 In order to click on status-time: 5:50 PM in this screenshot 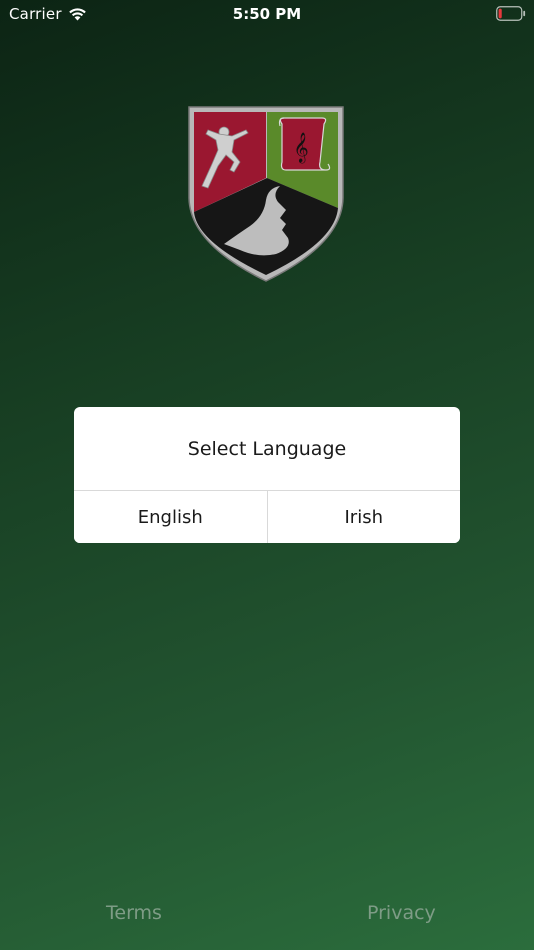, I will do `click(267, 14)`.